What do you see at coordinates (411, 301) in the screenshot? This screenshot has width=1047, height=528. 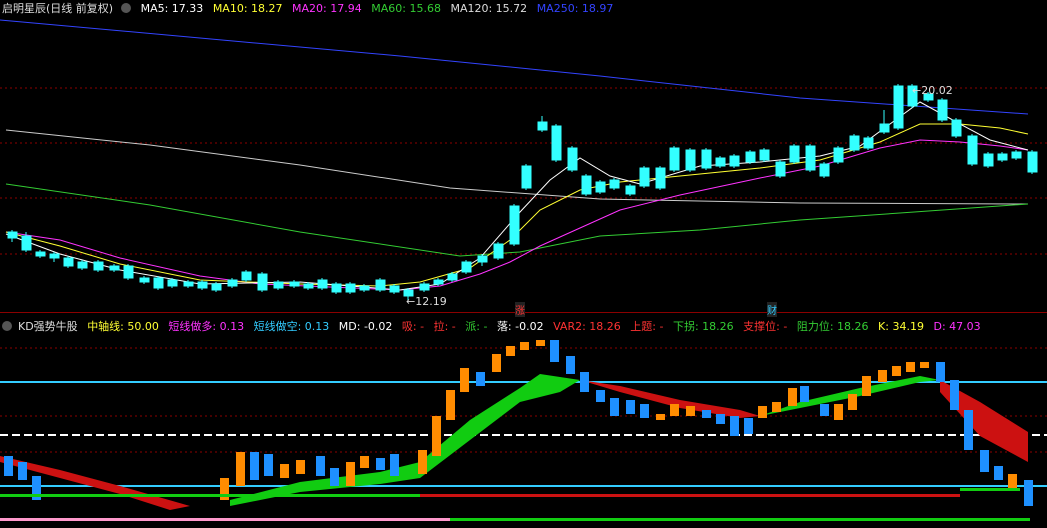 I see `low-arrow-icon: ←` at bounding box center [411, 301].